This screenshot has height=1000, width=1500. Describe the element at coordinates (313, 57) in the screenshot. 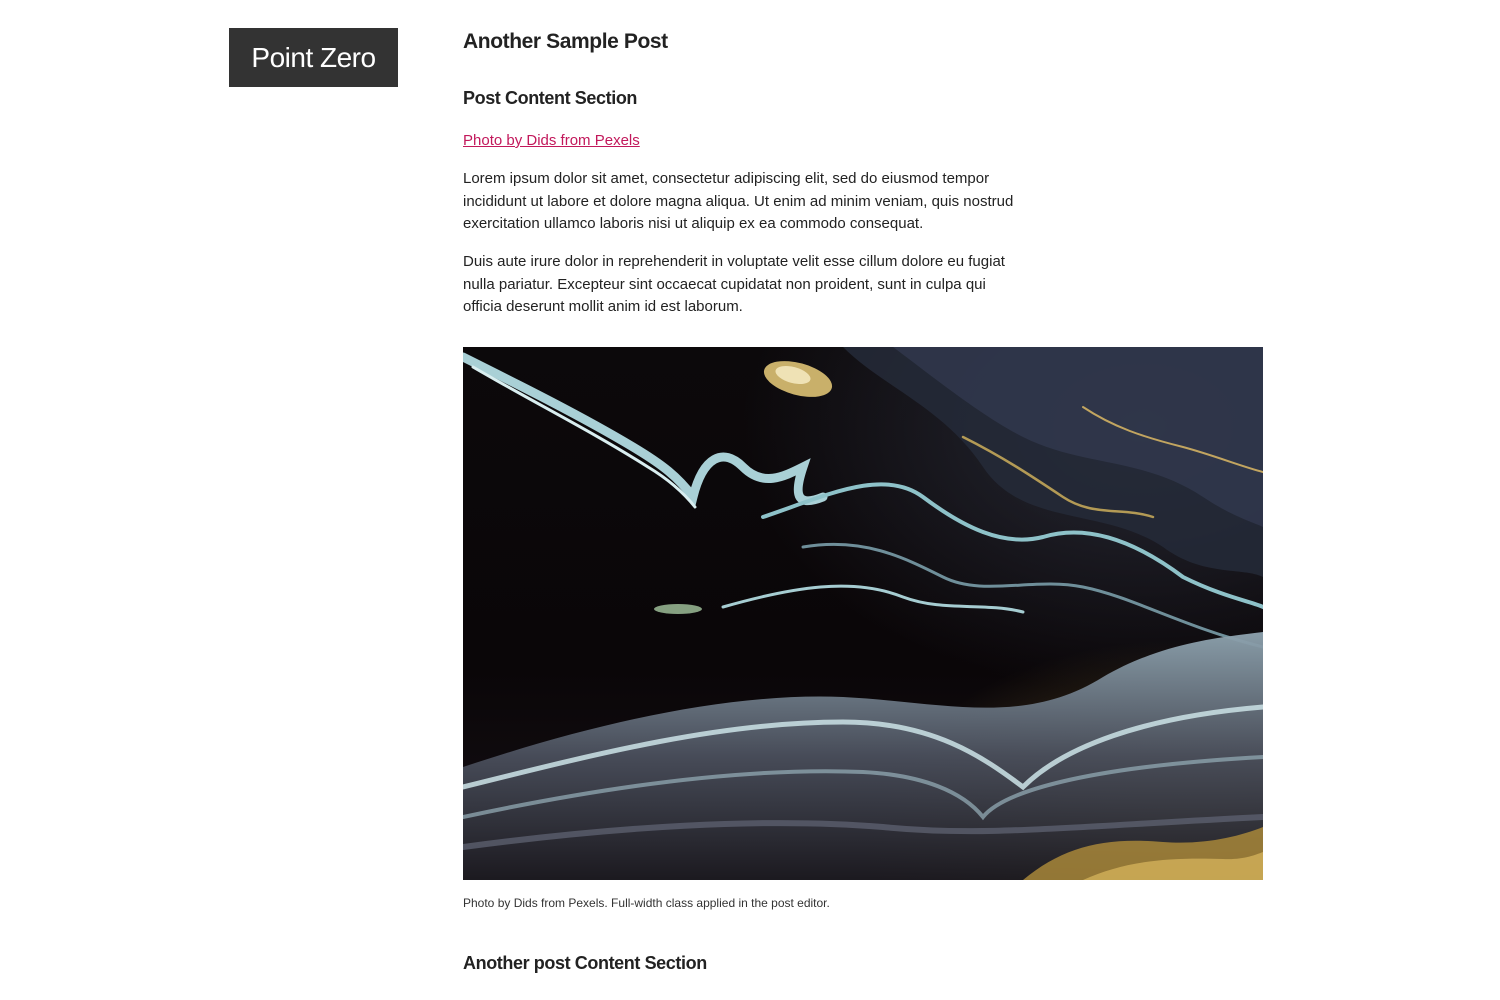

I see `site-logo: Point Zero` at that location.